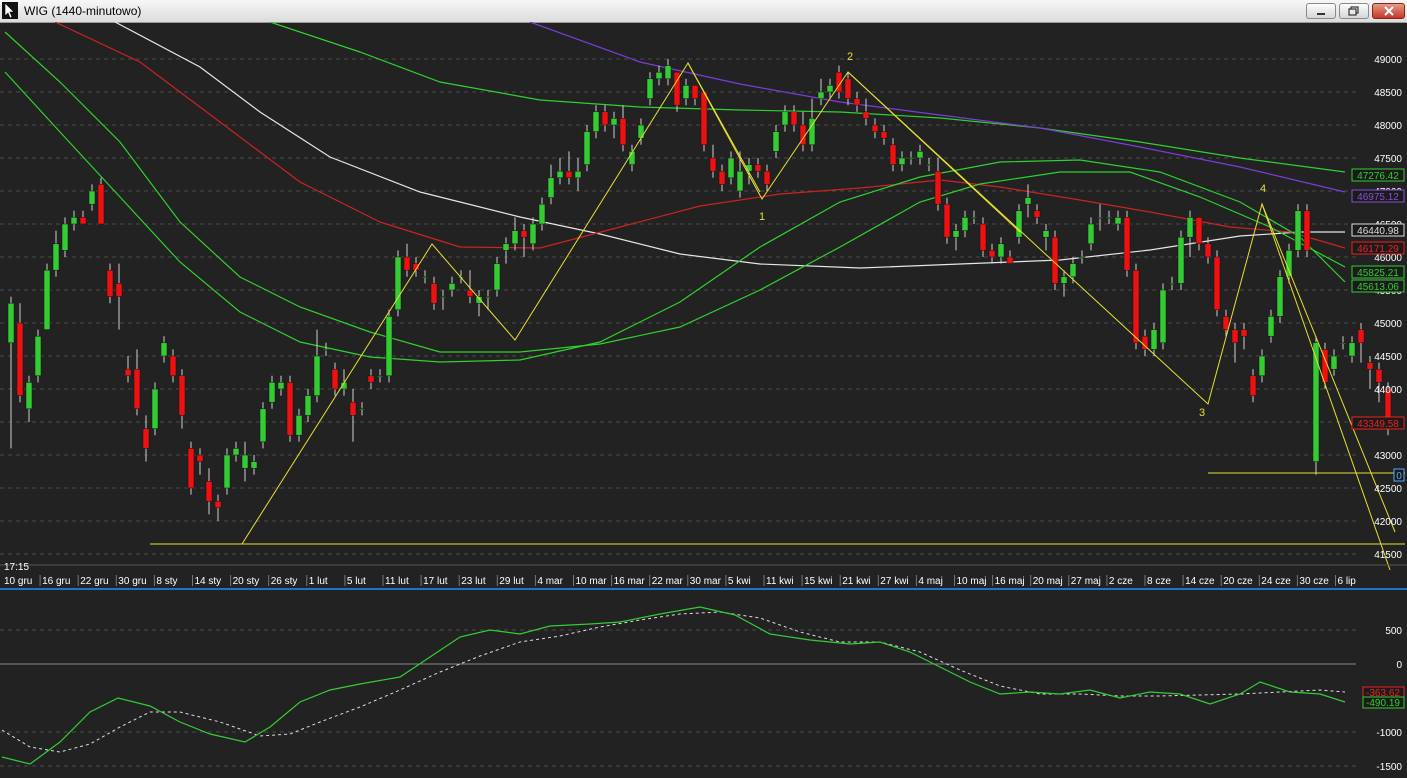 This screenshot has height=778, width=1407. Describe the element at coordinates (1388, 11) in the screenshot. I see `close-button` at that location.